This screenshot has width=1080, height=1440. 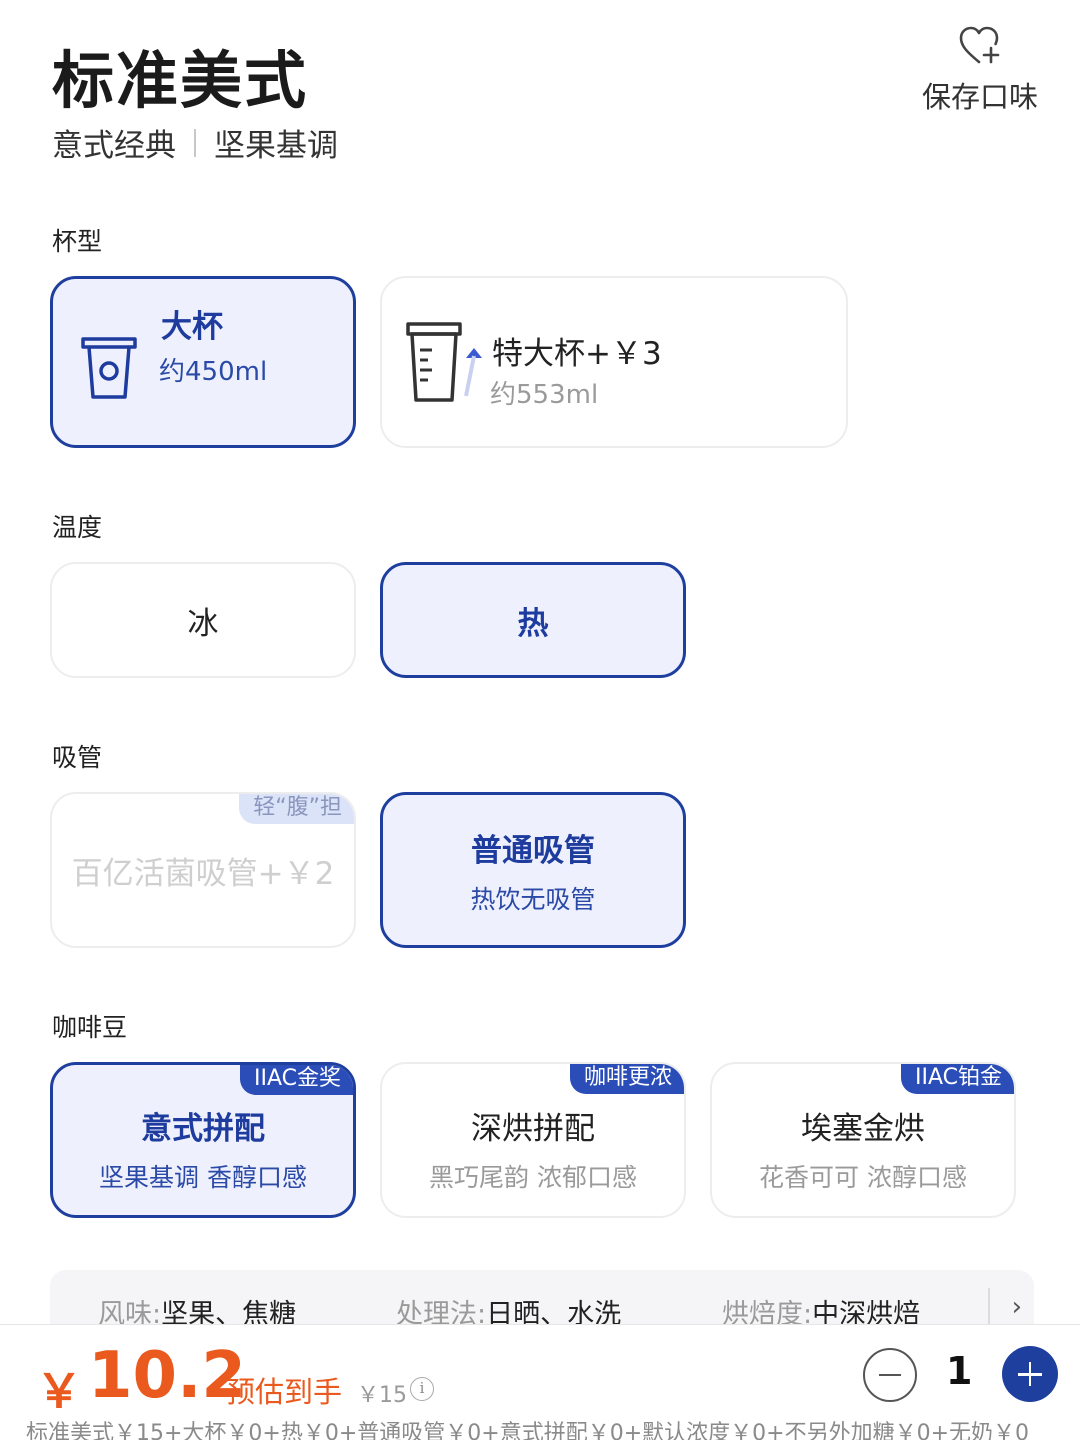 I want to click on bean-option-sub: 黑巧尾韵 浓郁口感, so click(x=533, y=1177).